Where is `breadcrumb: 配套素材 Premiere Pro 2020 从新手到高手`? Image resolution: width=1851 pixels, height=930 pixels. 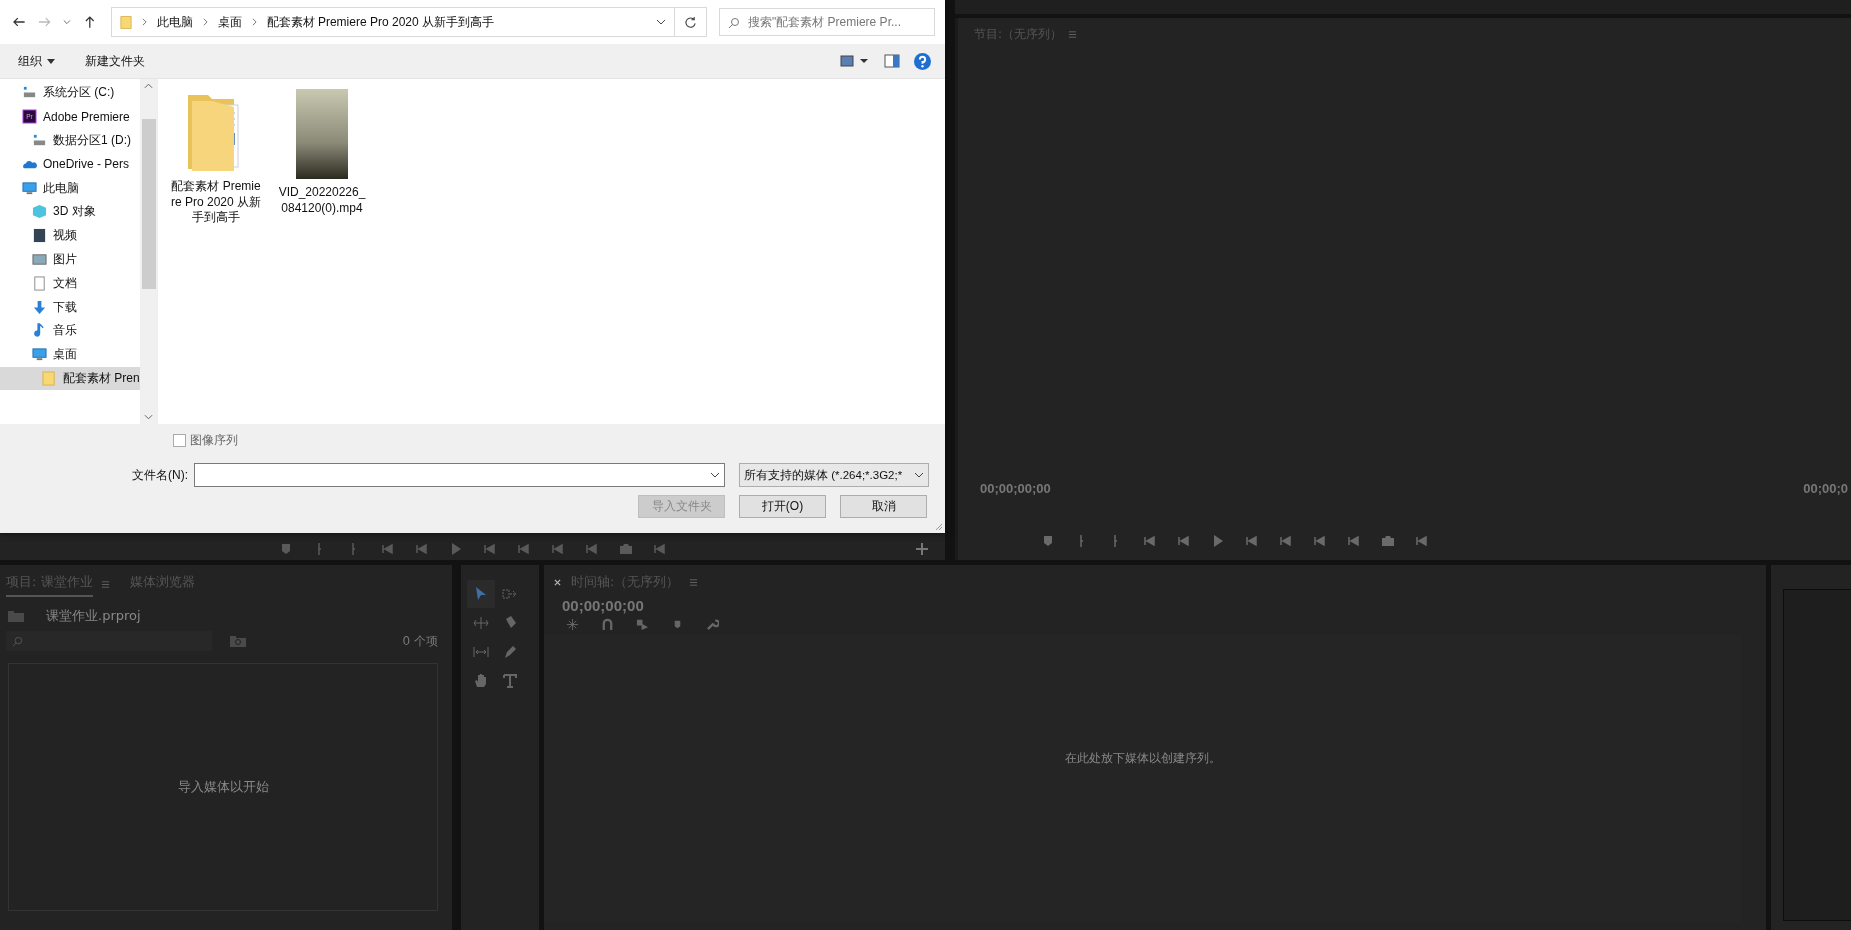 breadcrumb: 配套素材 Premiere Pro 2020 从新手到高手 is located at coordinates (380, 22).